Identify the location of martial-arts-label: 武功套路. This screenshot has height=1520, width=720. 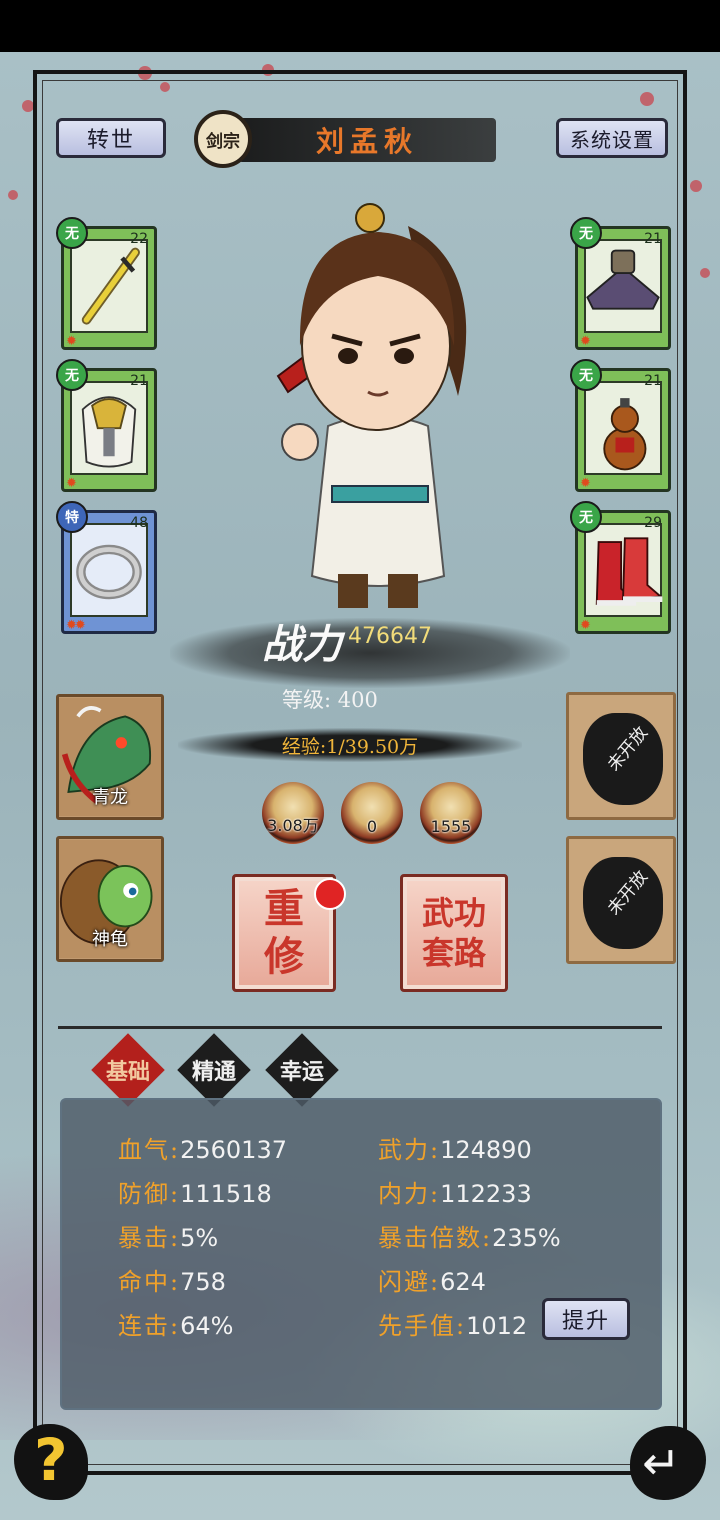
(453, 933).